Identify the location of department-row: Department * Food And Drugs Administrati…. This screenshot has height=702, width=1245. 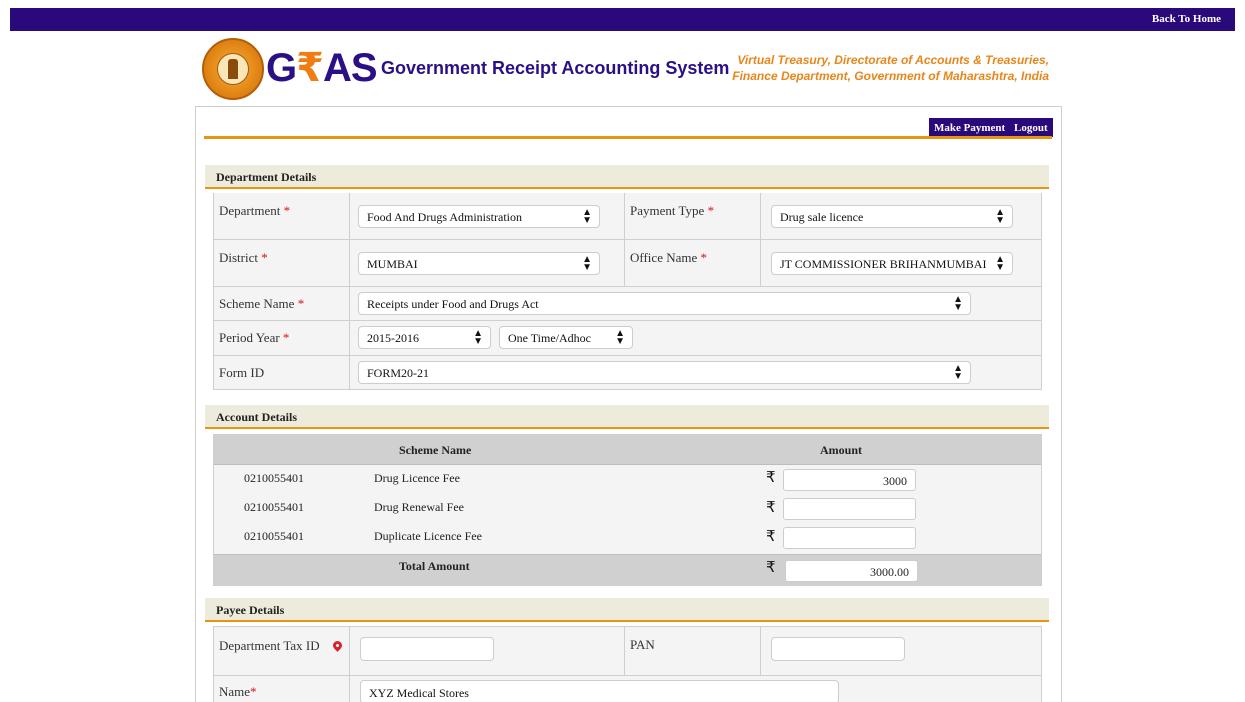
(627, 216).